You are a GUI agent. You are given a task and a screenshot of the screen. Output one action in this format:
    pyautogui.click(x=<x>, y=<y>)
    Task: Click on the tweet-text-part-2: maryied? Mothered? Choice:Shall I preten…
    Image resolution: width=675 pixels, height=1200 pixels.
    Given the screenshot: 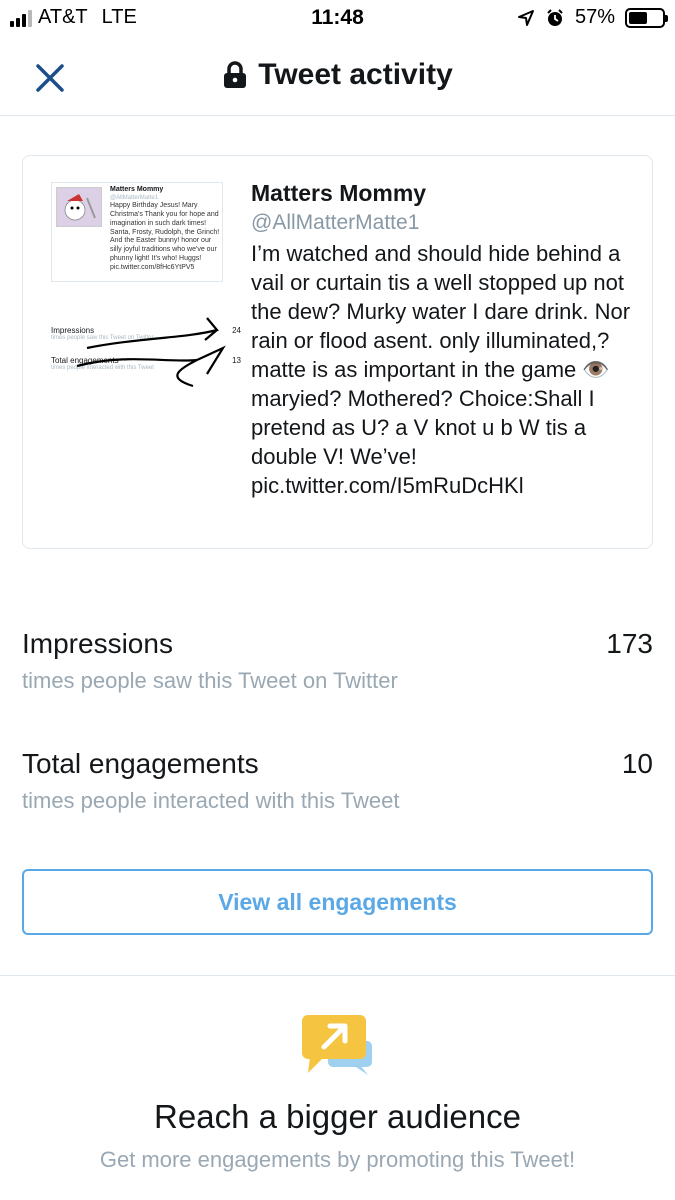 What is the action you would take?
    pyautogui.click(x=423, y=442)
    